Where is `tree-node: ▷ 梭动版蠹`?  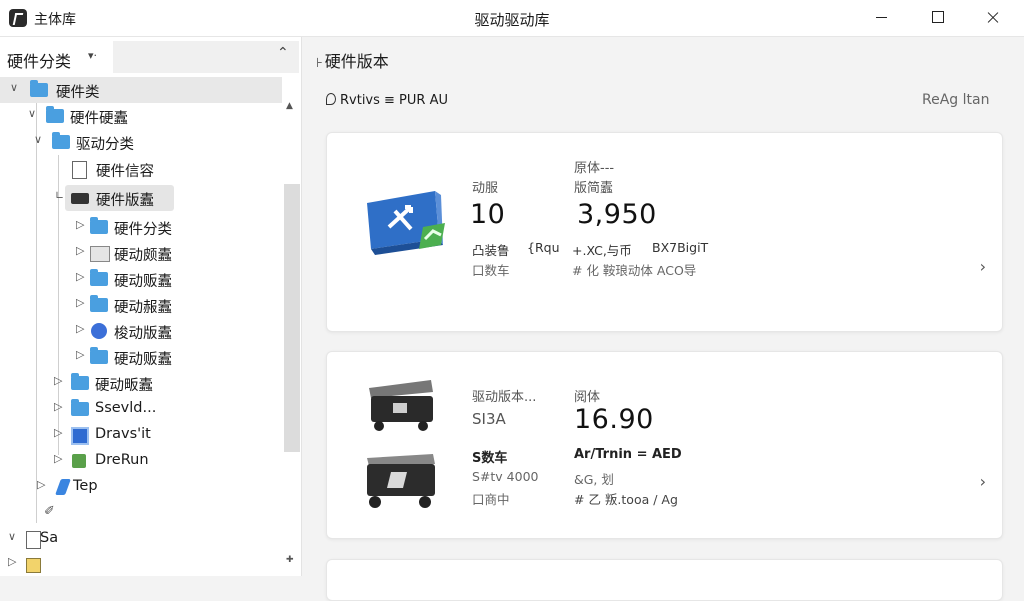 tree-node: ▷ 梭动版蠹 is located at coordinates (141, 331).